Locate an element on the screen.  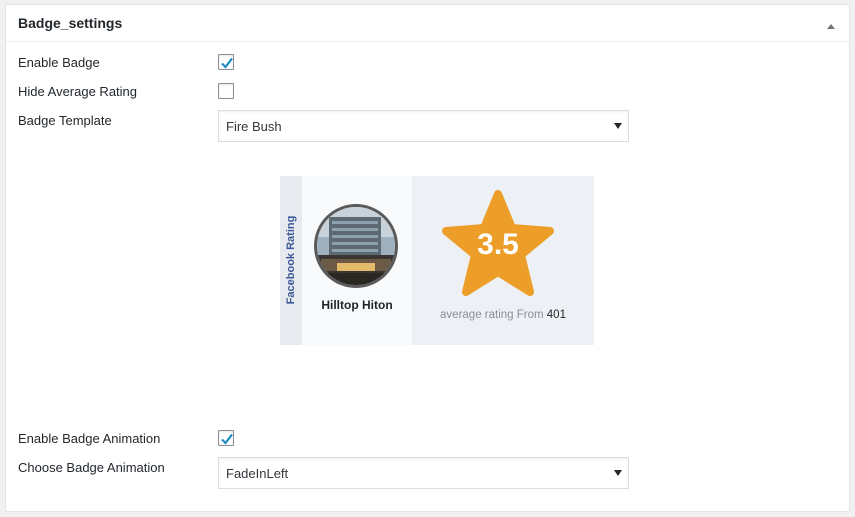
rating-caption: average rating From 401 is located at coordinates (503, 315).